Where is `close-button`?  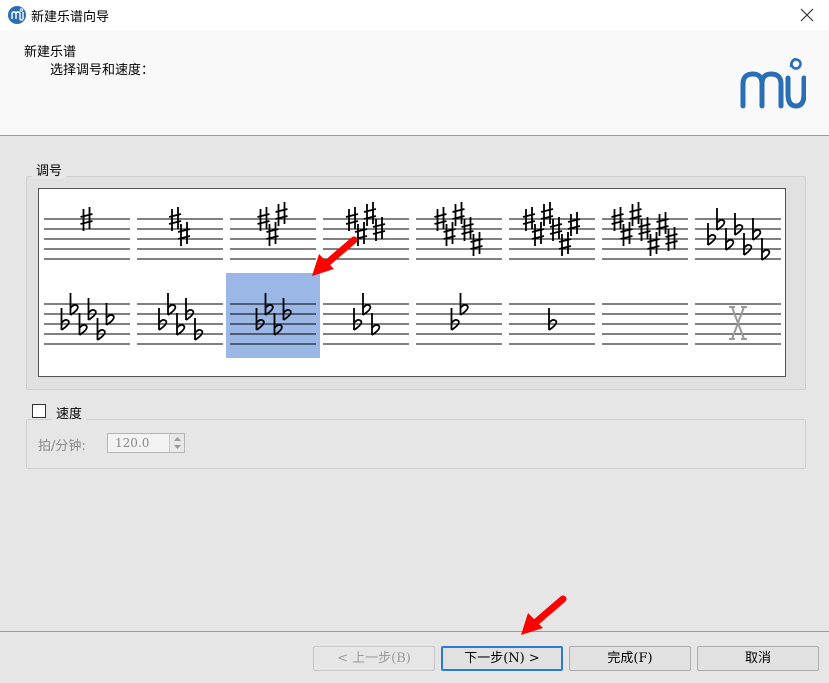
close-button is located at coordinates (807, 15).